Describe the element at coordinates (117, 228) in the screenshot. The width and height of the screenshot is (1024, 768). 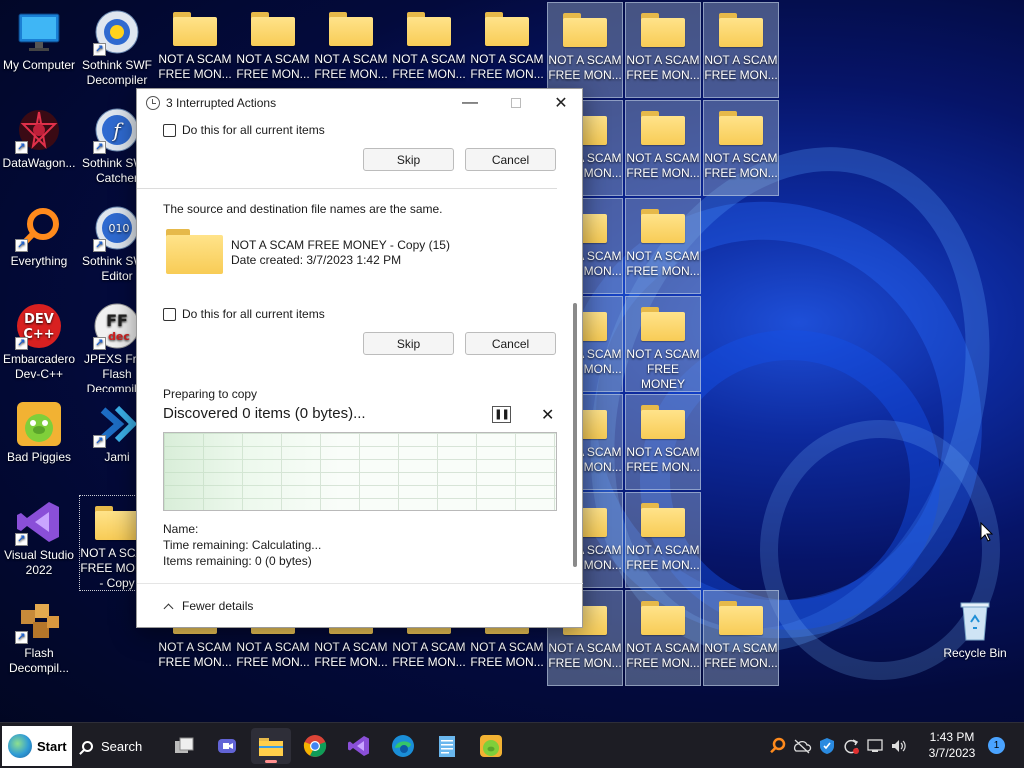
I see `sothink-editor-icon: 010 ↗` at that location.